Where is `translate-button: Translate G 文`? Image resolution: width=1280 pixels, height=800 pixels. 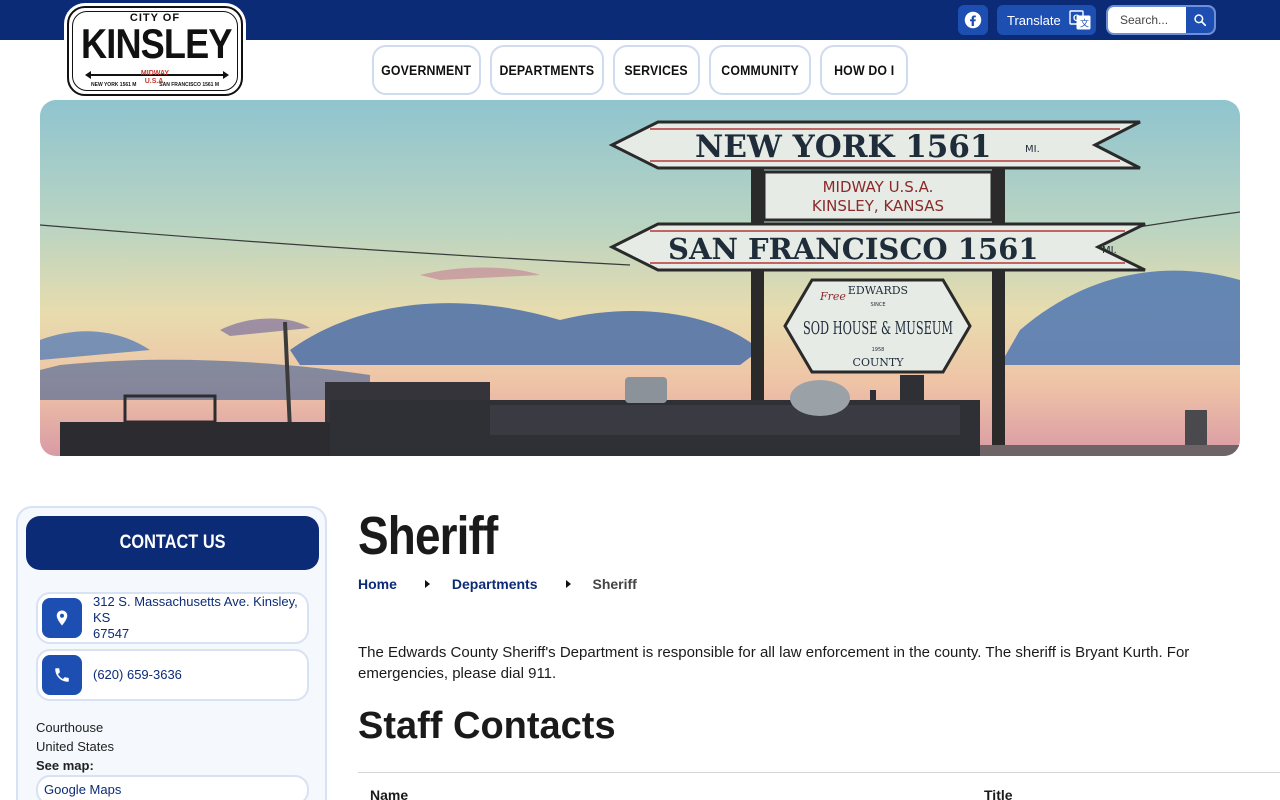
translate-button: Translate G 文 is located at coordinates (1046, 20).